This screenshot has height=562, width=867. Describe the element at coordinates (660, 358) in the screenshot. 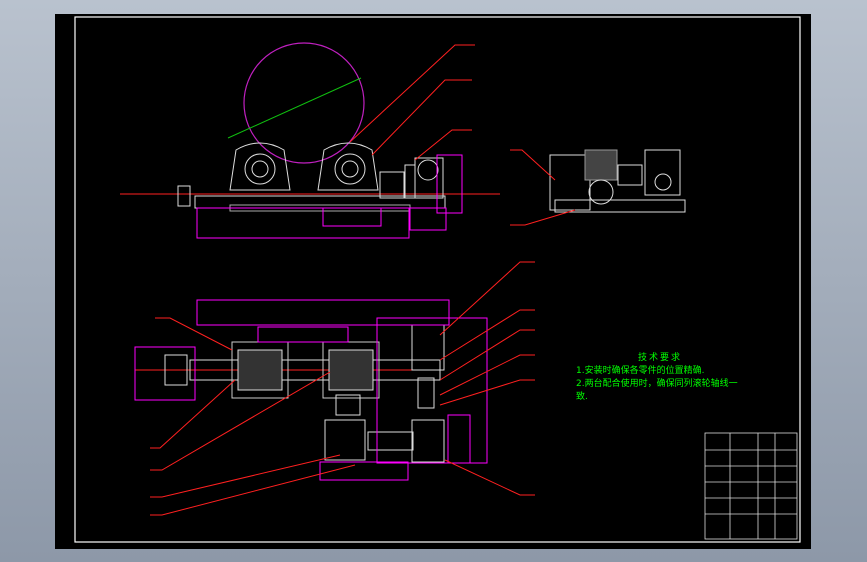

I see `notes-title: 技术要求` at that location.